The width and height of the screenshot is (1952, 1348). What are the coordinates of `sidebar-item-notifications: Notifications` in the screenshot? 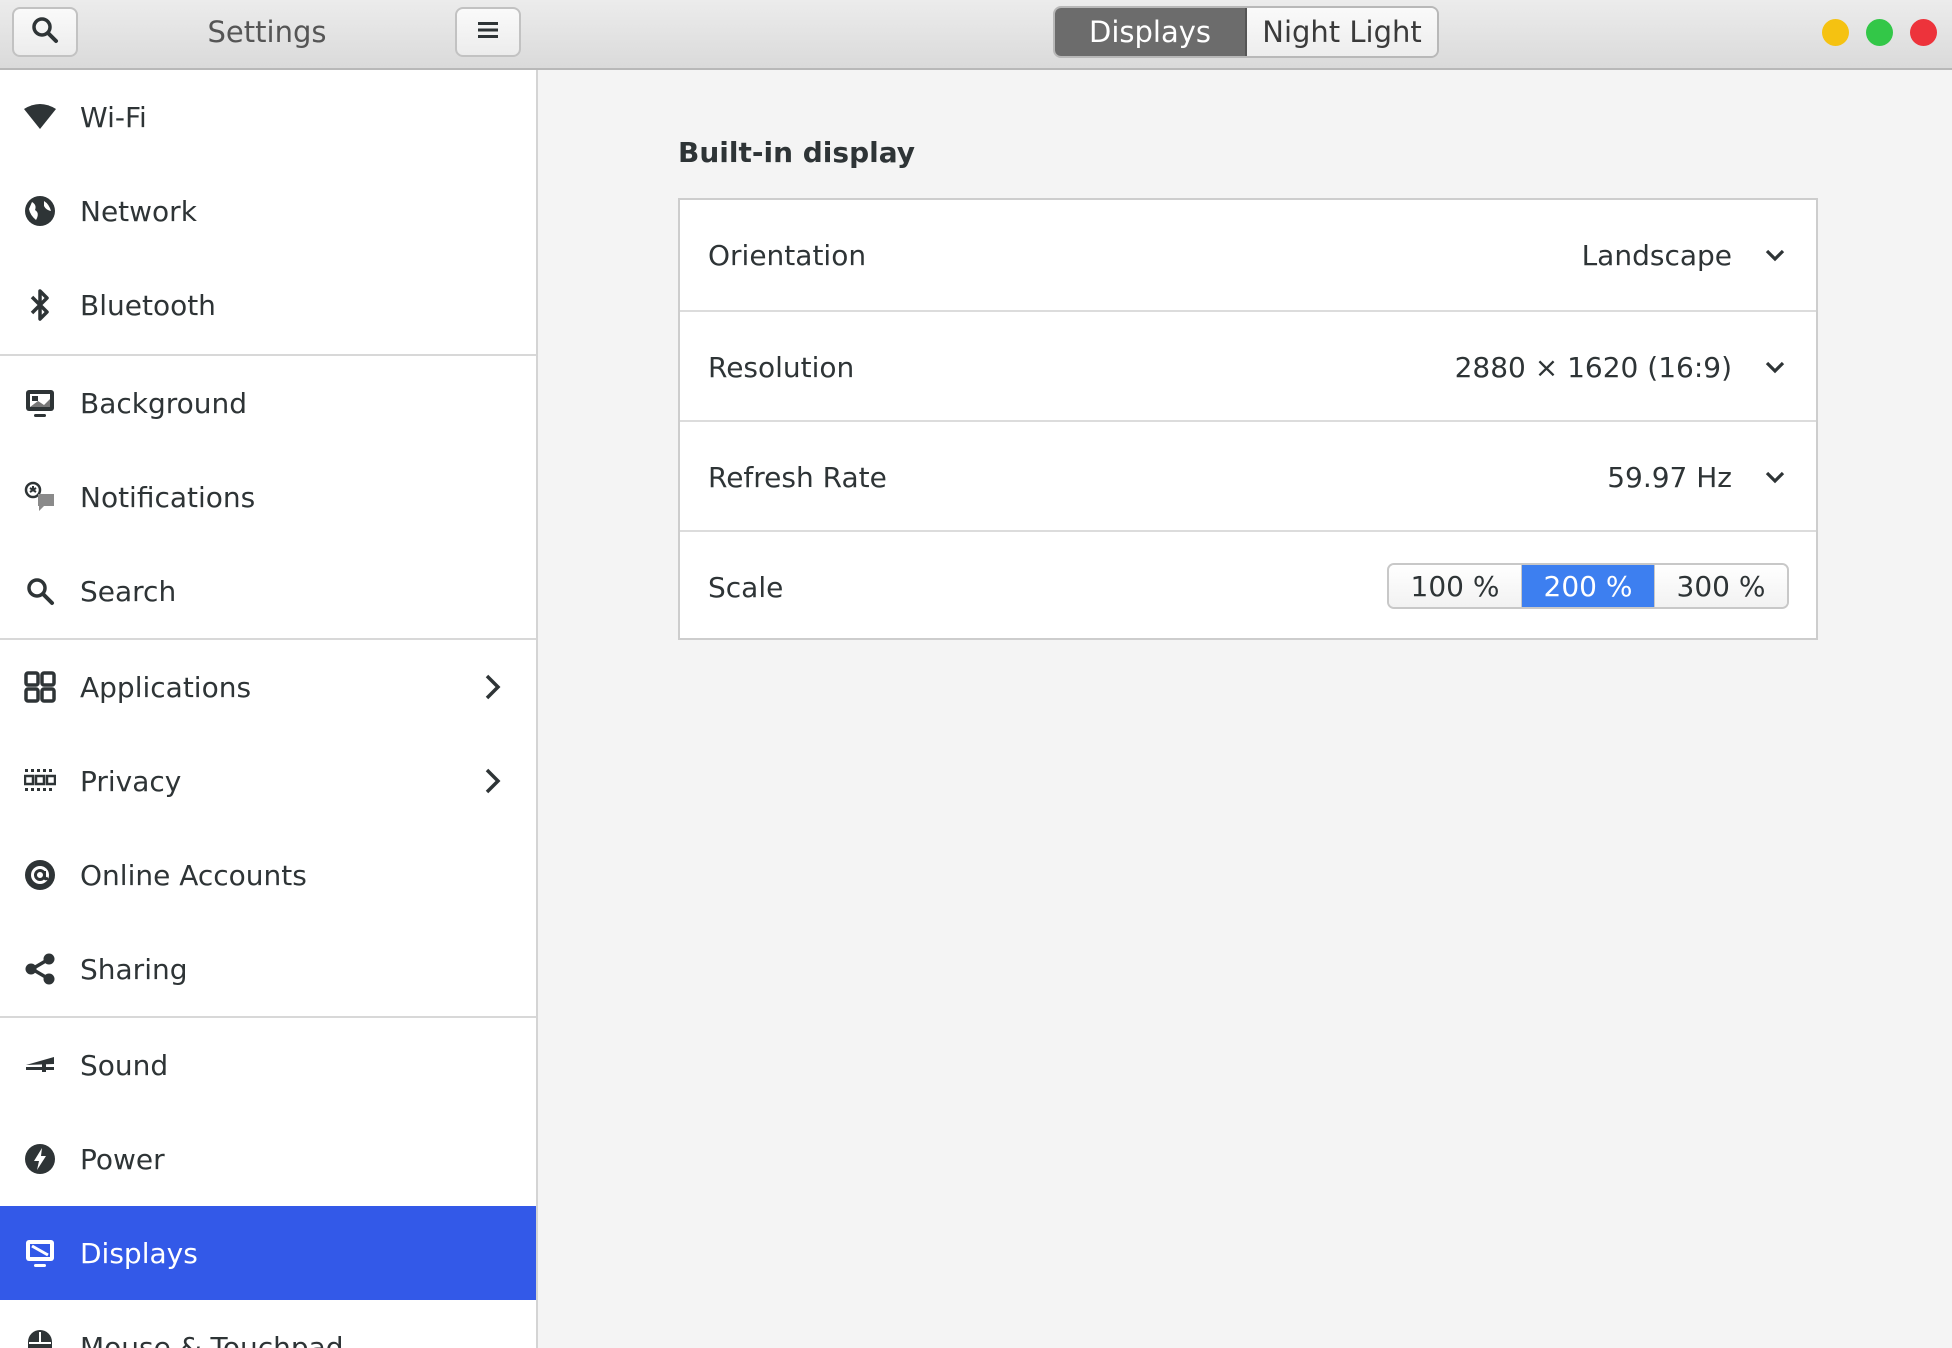 It's located at (268, 497).